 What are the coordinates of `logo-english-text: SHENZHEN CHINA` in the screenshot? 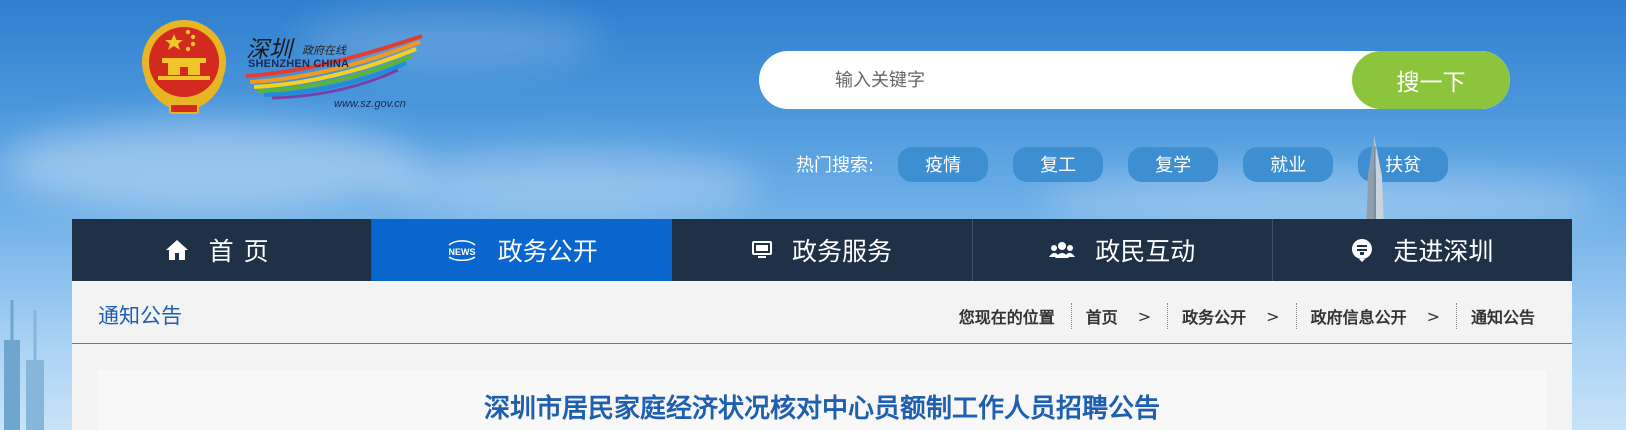 It's located at (299, 64).